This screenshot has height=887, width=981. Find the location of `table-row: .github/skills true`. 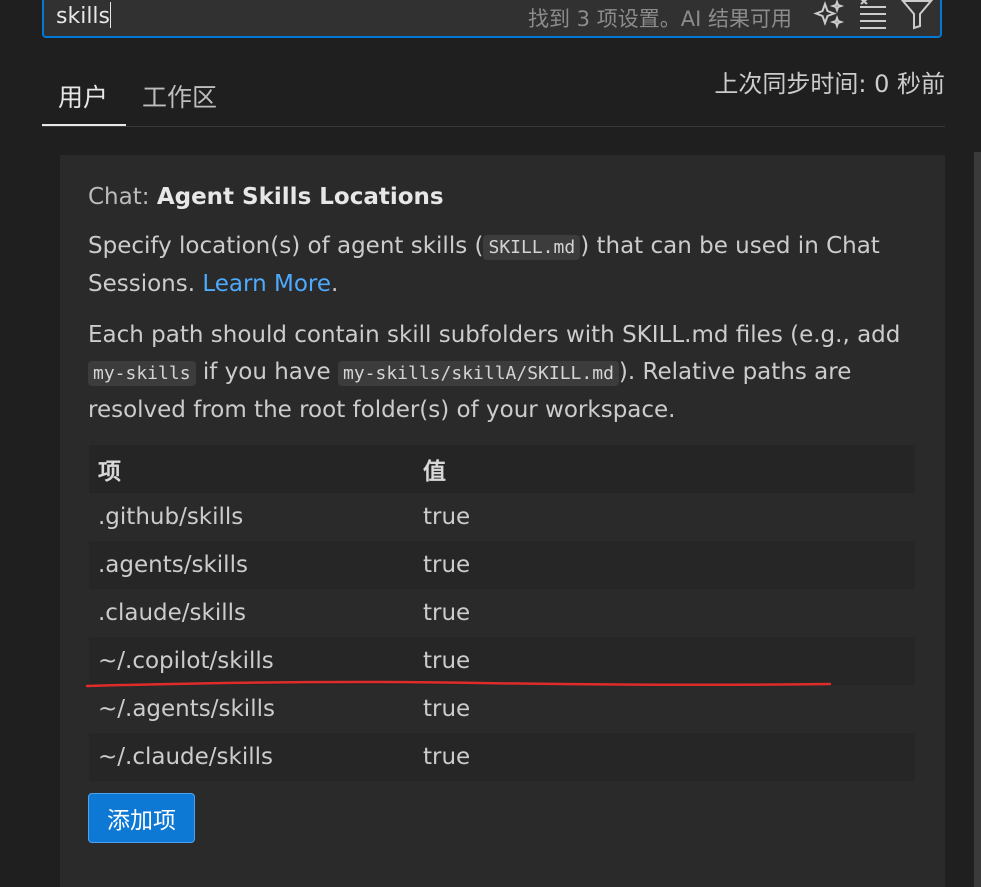

table-row: .github/skills true is located at coordinates (502, 517).